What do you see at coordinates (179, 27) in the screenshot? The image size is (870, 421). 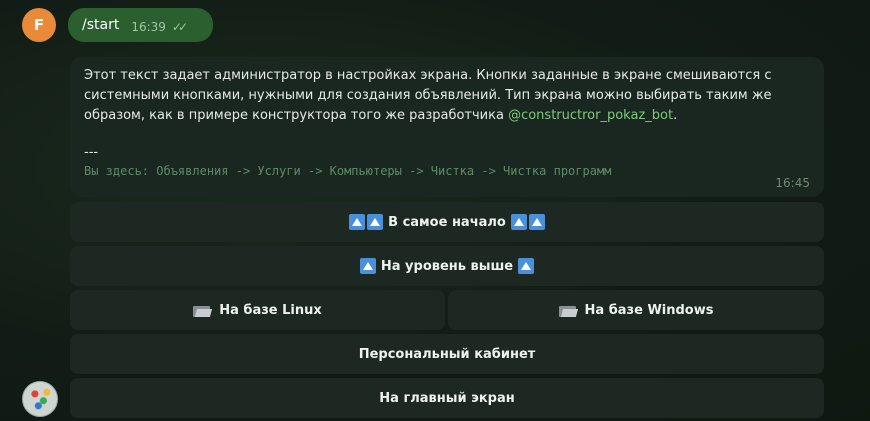 I see `double-check-icon: ✓✓` at bounding box center [179, 27].